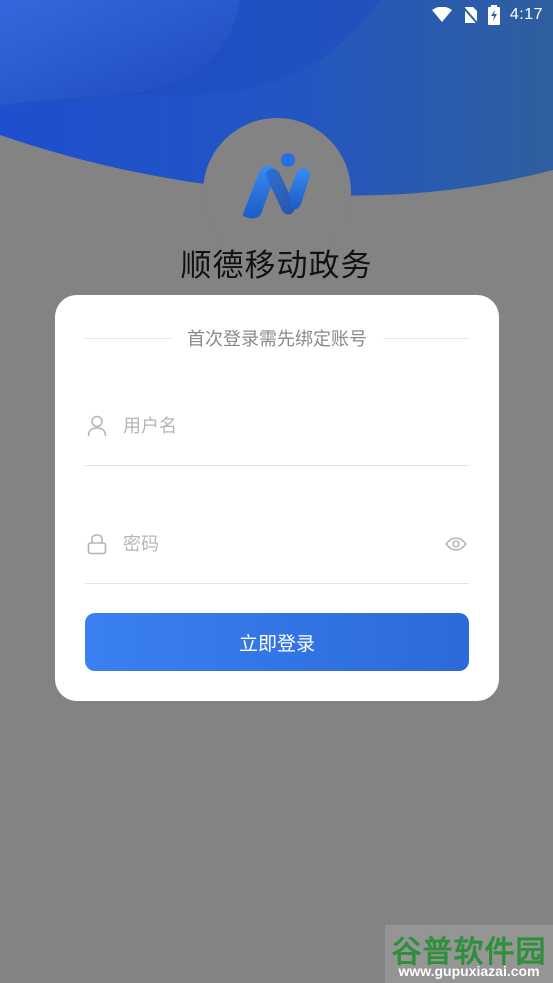 This screenshot has height=983, width=553. I want to click on lock-icon, so click(97, 544).